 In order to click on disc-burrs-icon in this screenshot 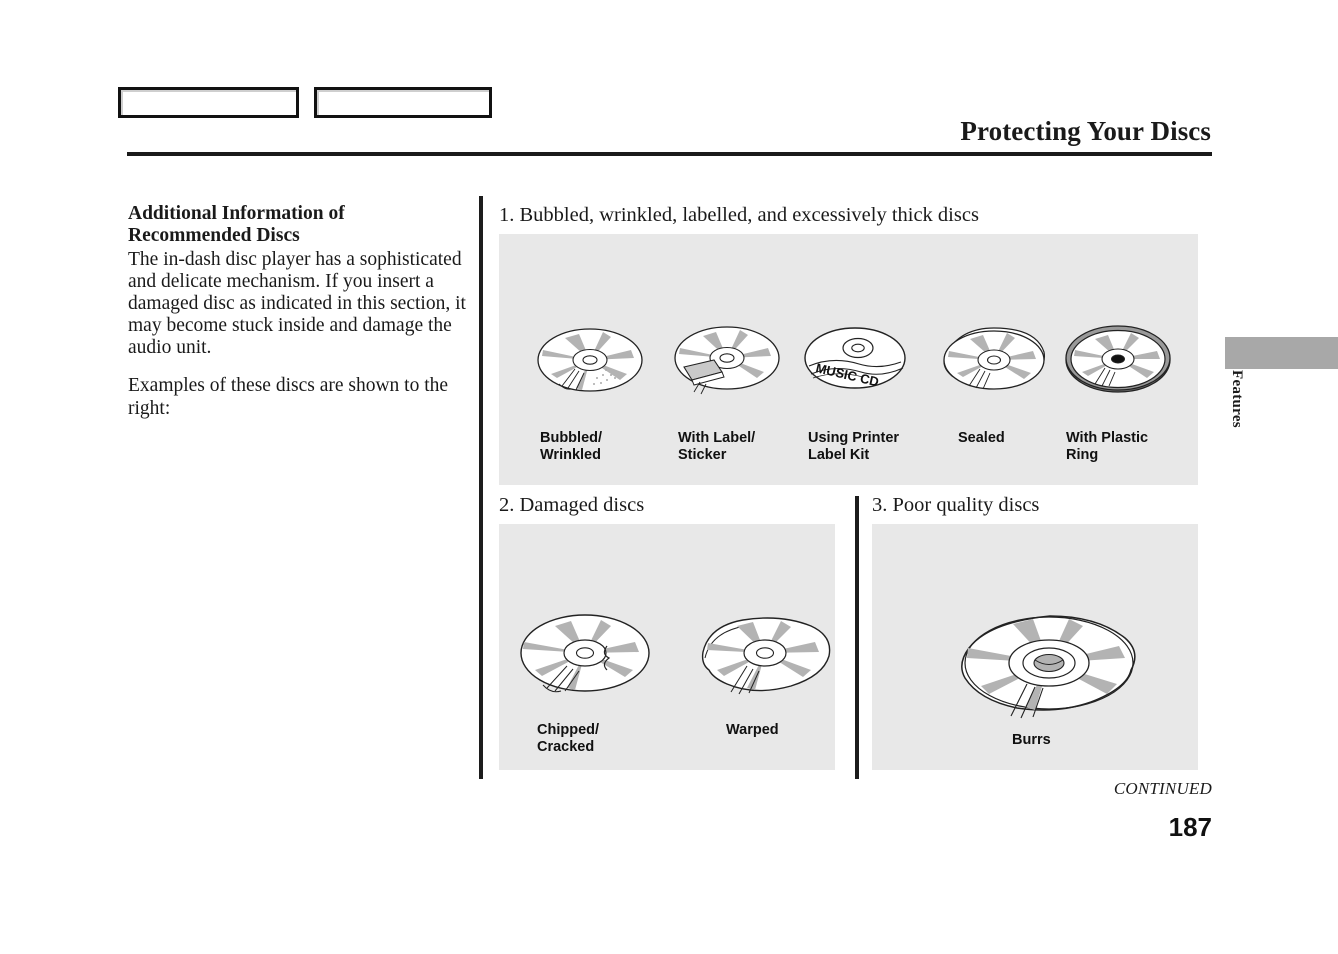, I will do `click(1045, 663)`.